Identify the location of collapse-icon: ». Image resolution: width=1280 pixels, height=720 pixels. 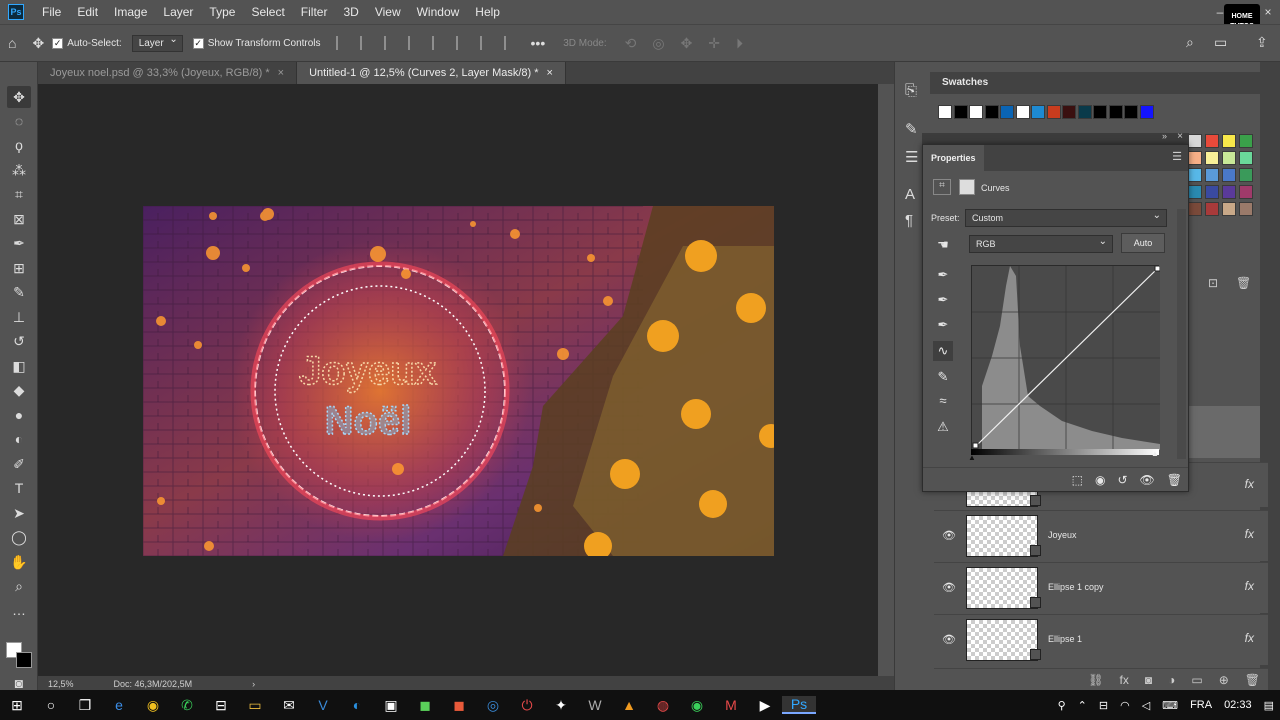
(1164, 136).